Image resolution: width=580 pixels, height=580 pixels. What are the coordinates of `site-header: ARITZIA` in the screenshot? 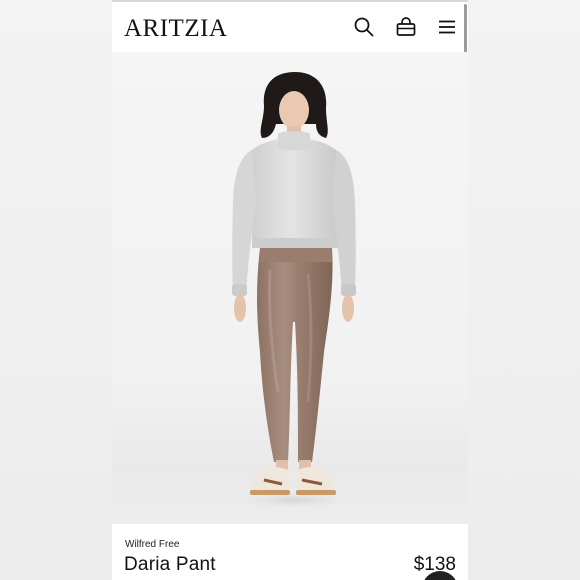 It's located at (290, 26).